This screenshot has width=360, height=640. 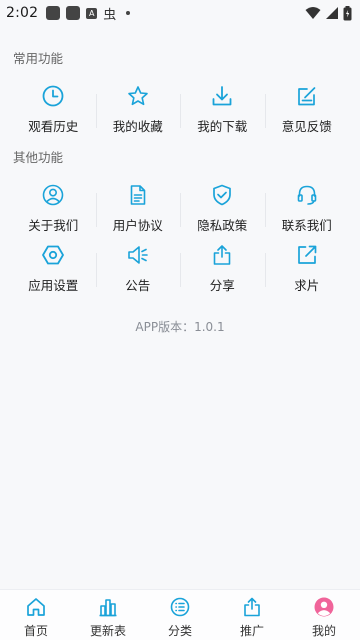 I want to click on edit-icon, so click(x=307, y=96).